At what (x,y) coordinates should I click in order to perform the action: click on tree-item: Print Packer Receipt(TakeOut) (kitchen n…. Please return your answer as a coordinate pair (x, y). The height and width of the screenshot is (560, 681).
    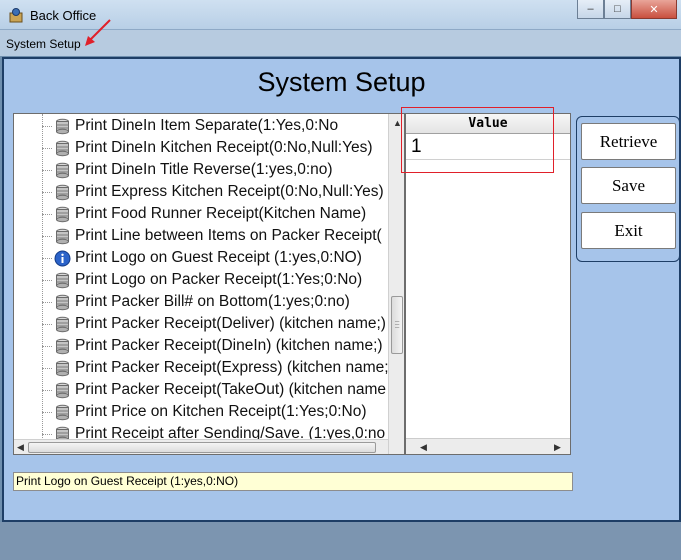
    Looking at the image, I should click on (222, 390).